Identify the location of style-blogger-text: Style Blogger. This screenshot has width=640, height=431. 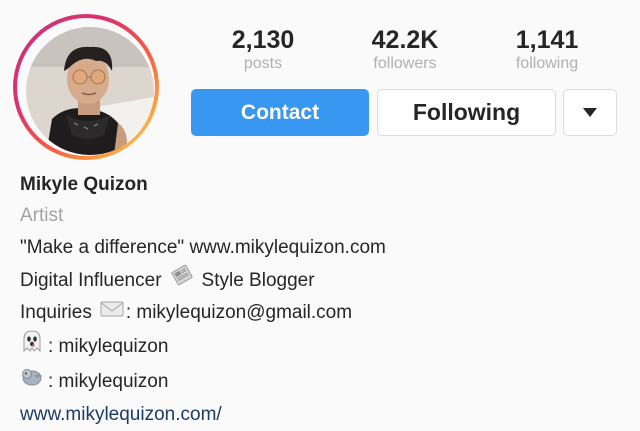
(258, 280).